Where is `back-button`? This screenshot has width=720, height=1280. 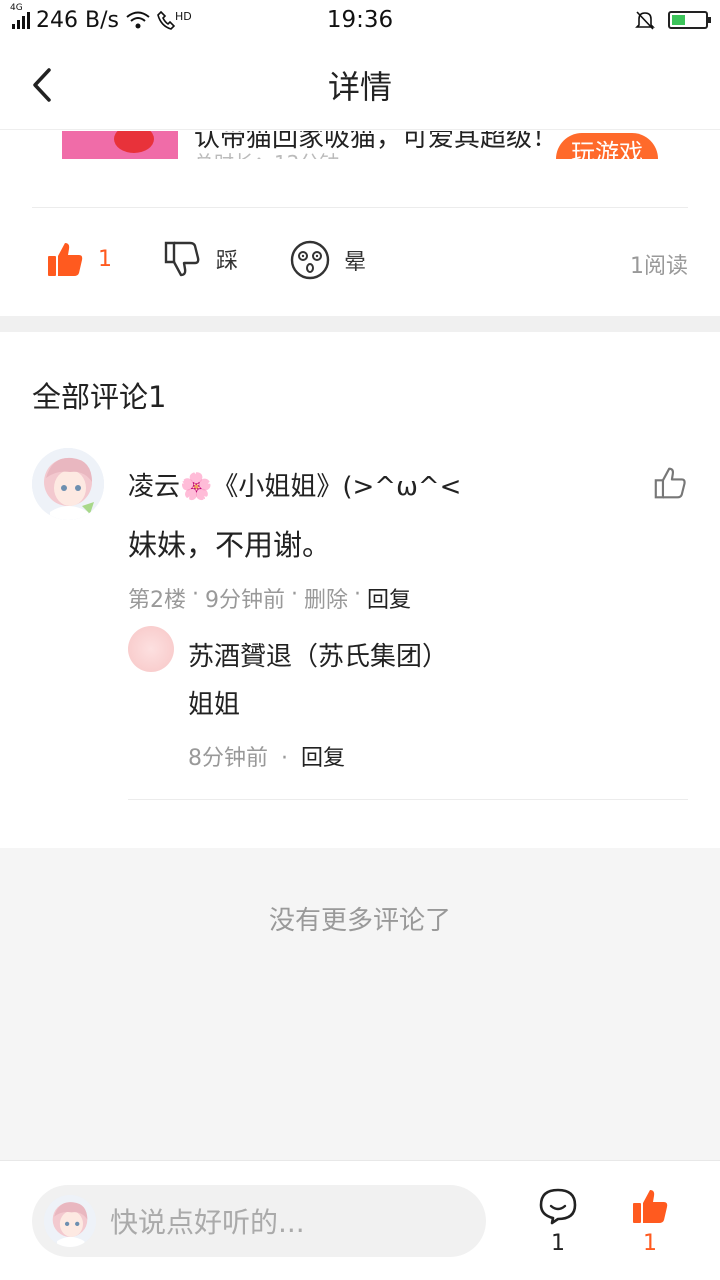
back-button is located at coordinates (42, 85).